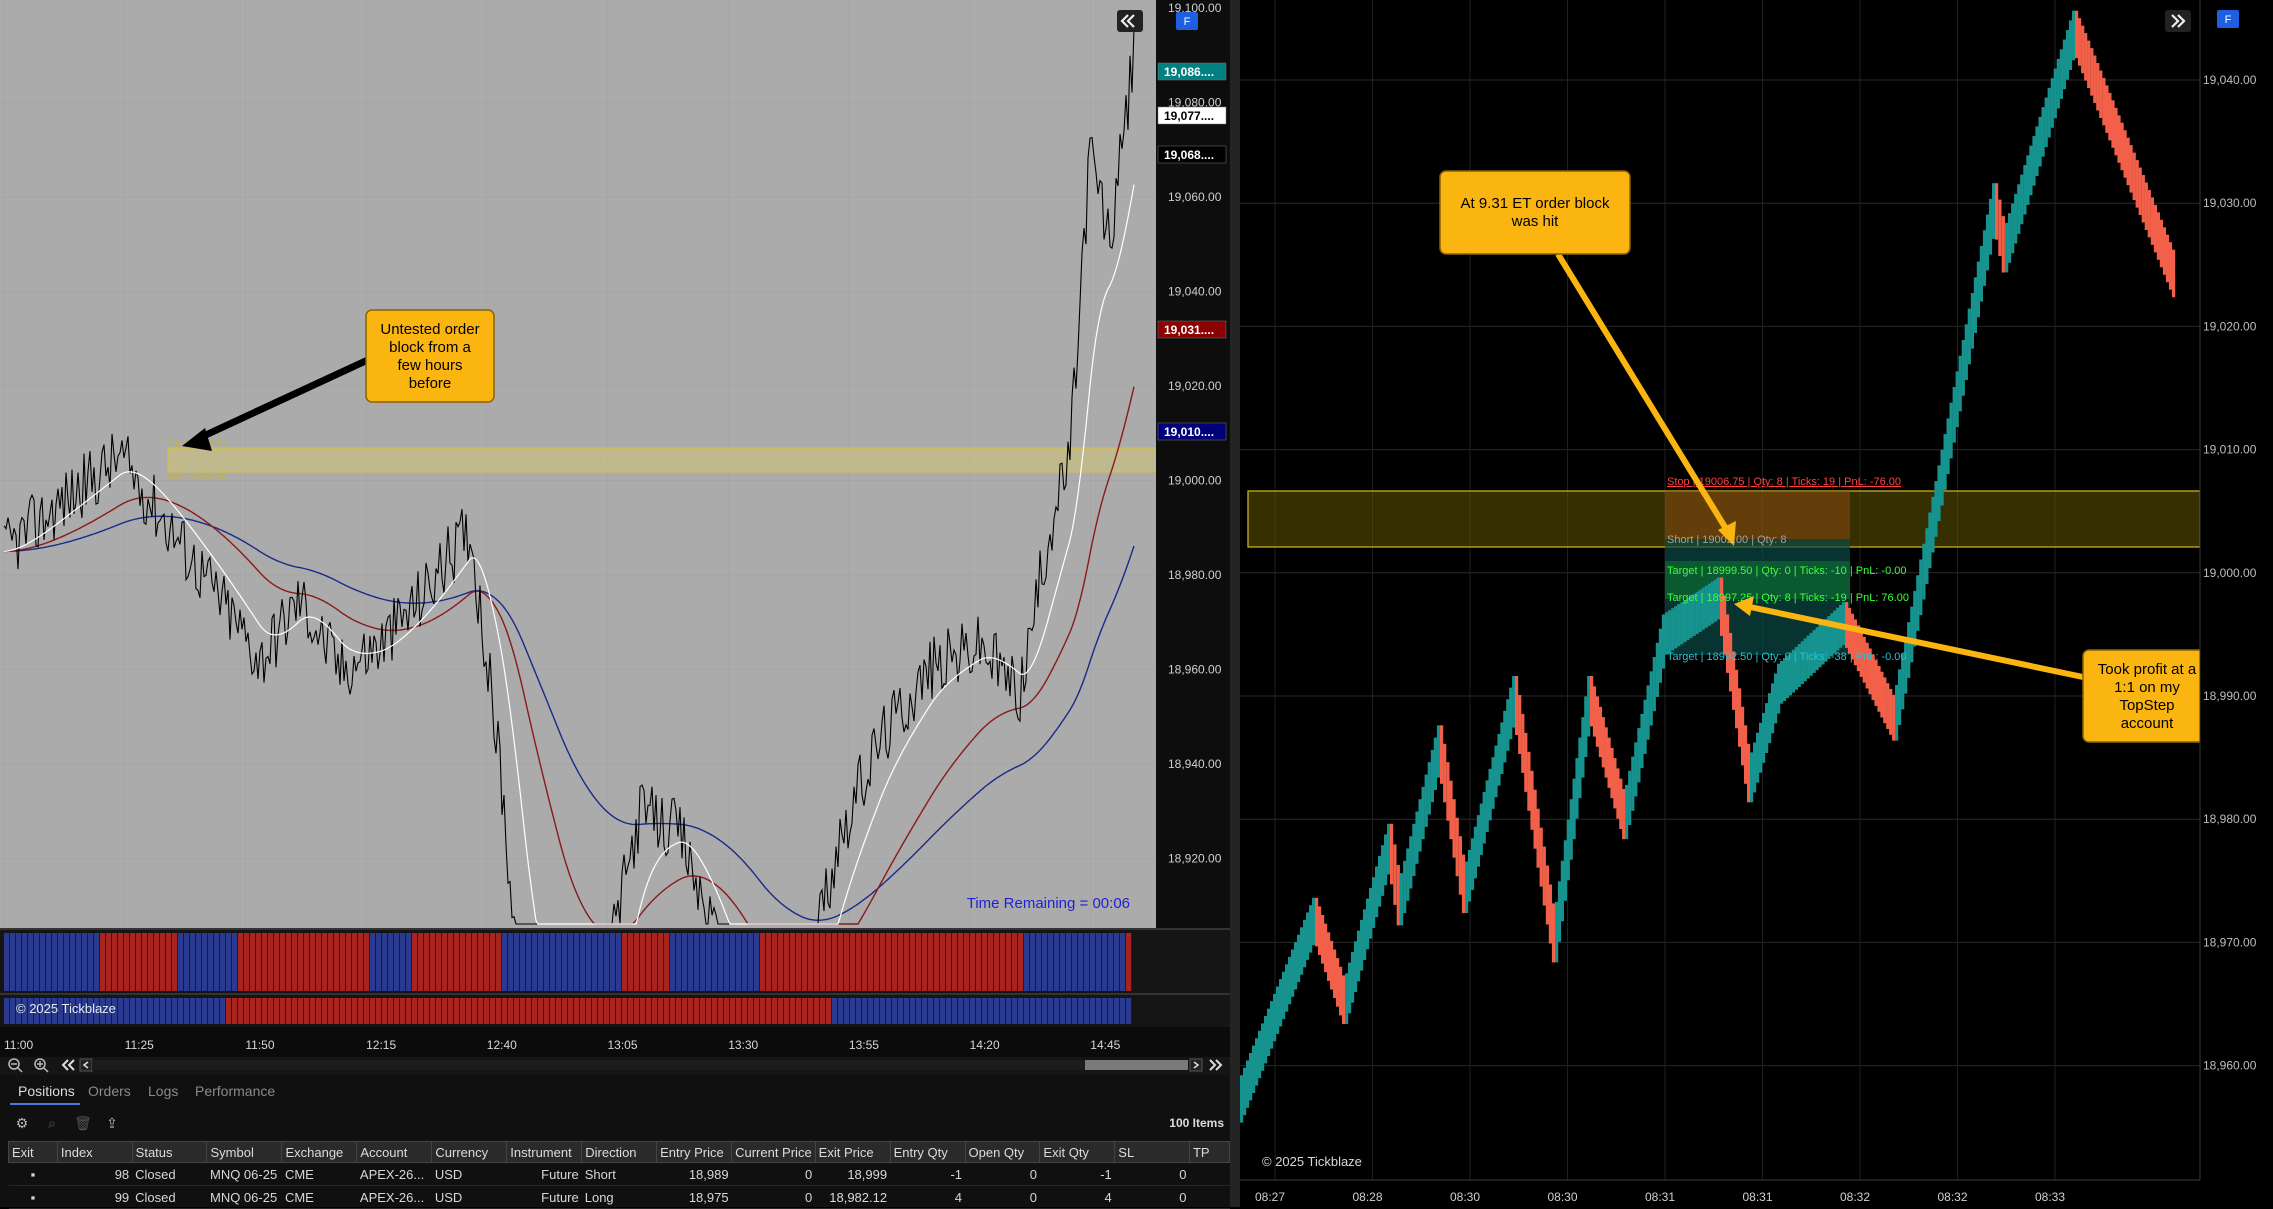 The image size is (2273, 1209). I want to click on column-header: Direction, so click(619, 1152).